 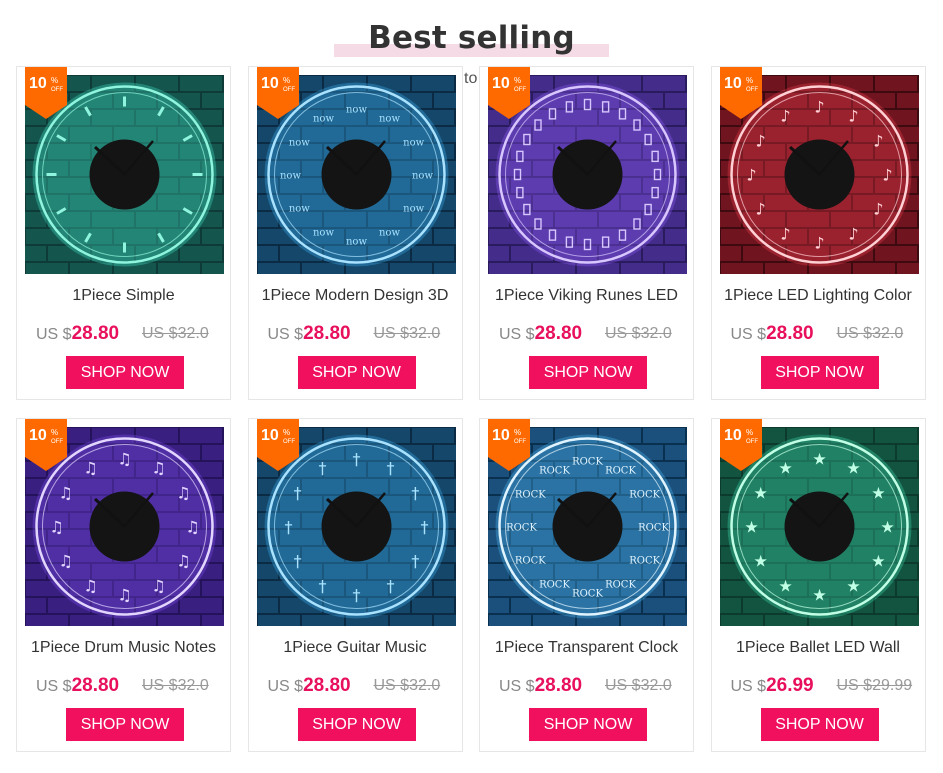 I want to click on product-name: 1Piece Drum Music Notes, so click(x=123, y=648).